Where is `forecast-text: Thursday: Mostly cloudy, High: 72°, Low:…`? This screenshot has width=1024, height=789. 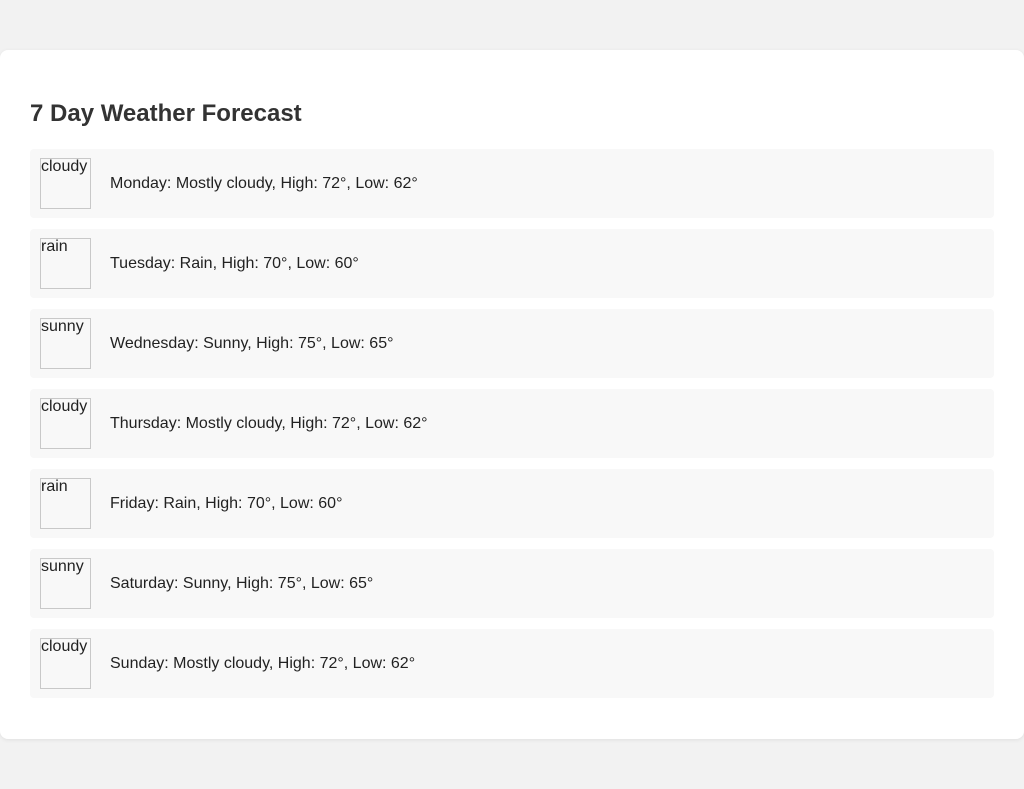 forecast-text: Thursday: Mostly cloudy, High: 72°, Low:… is located at coordinates (269, 423).